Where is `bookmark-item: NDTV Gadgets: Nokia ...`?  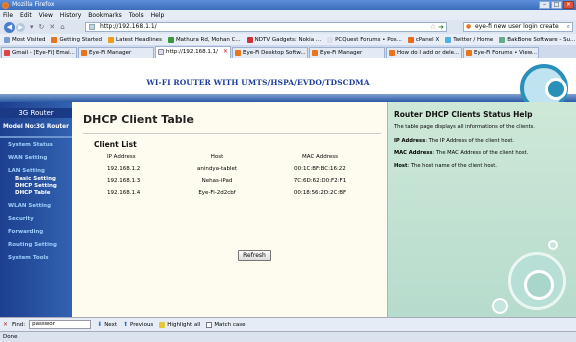 bookmark-item: NDTV Gadgets: Nokia ... is located at coordinates (283, 39).